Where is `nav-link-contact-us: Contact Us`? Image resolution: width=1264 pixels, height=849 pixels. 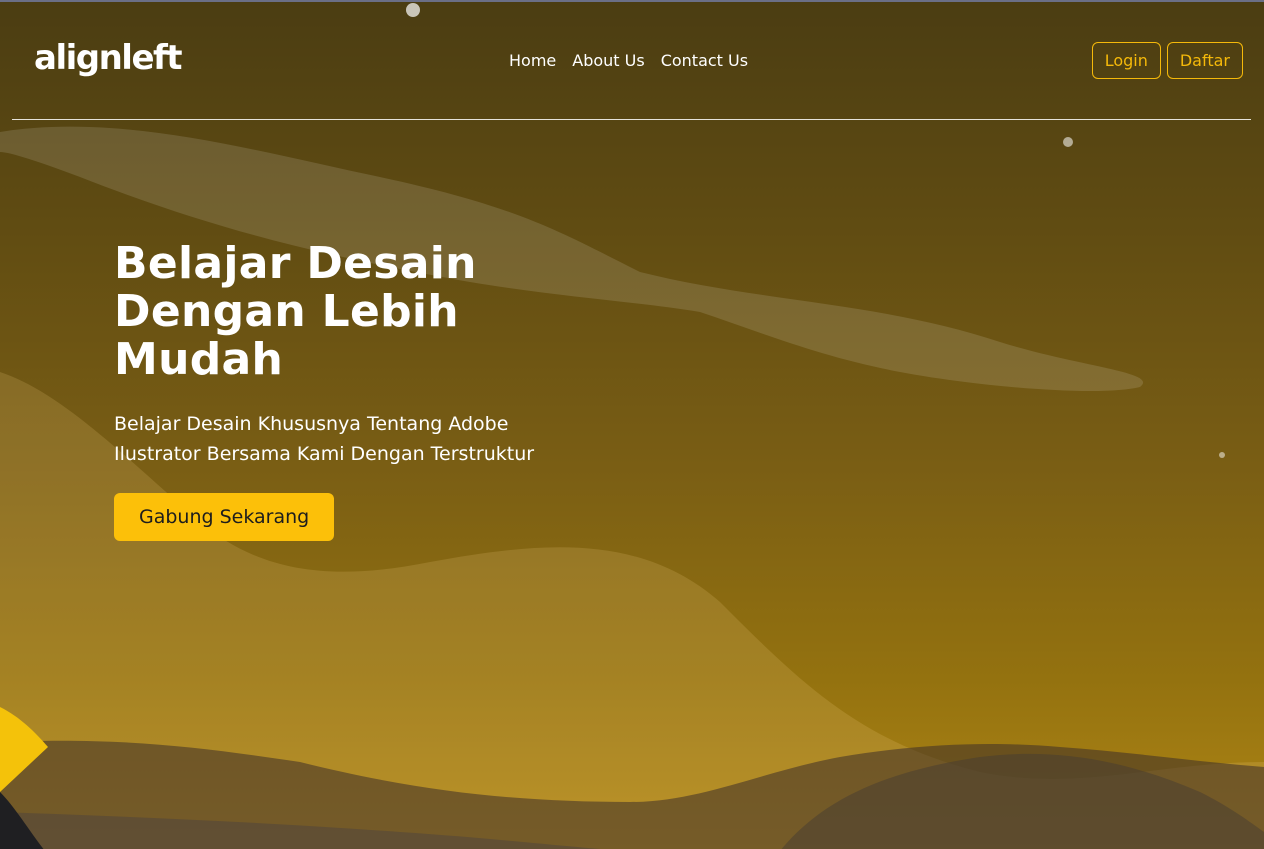 nav-link-contact-us: Contact Us is located at coordinates (704, 61).